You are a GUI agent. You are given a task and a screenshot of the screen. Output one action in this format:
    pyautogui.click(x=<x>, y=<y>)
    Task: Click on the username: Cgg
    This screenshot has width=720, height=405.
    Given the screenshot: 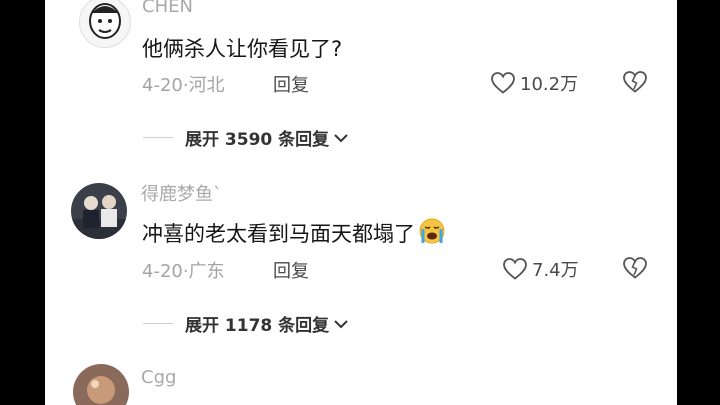 What is the action you would take?
    pyautogui.click(x=158, y=377)
    